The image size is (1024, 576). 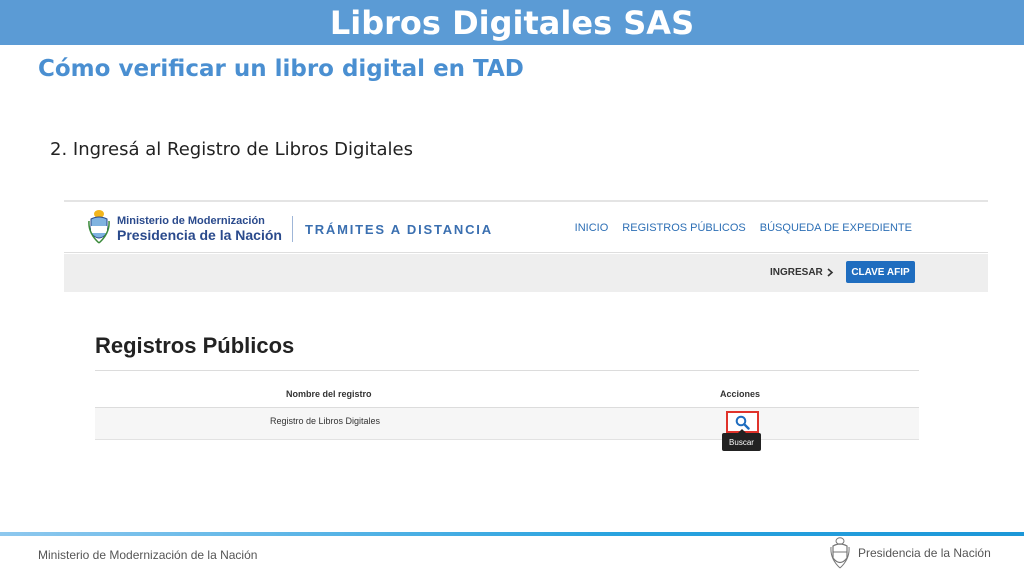 What do you see at coordinates (683, 228) in the screenshot?
I see `nav-registros-publicos: REGISTROS PÚBLICOS` at bounding box center [683, 228].